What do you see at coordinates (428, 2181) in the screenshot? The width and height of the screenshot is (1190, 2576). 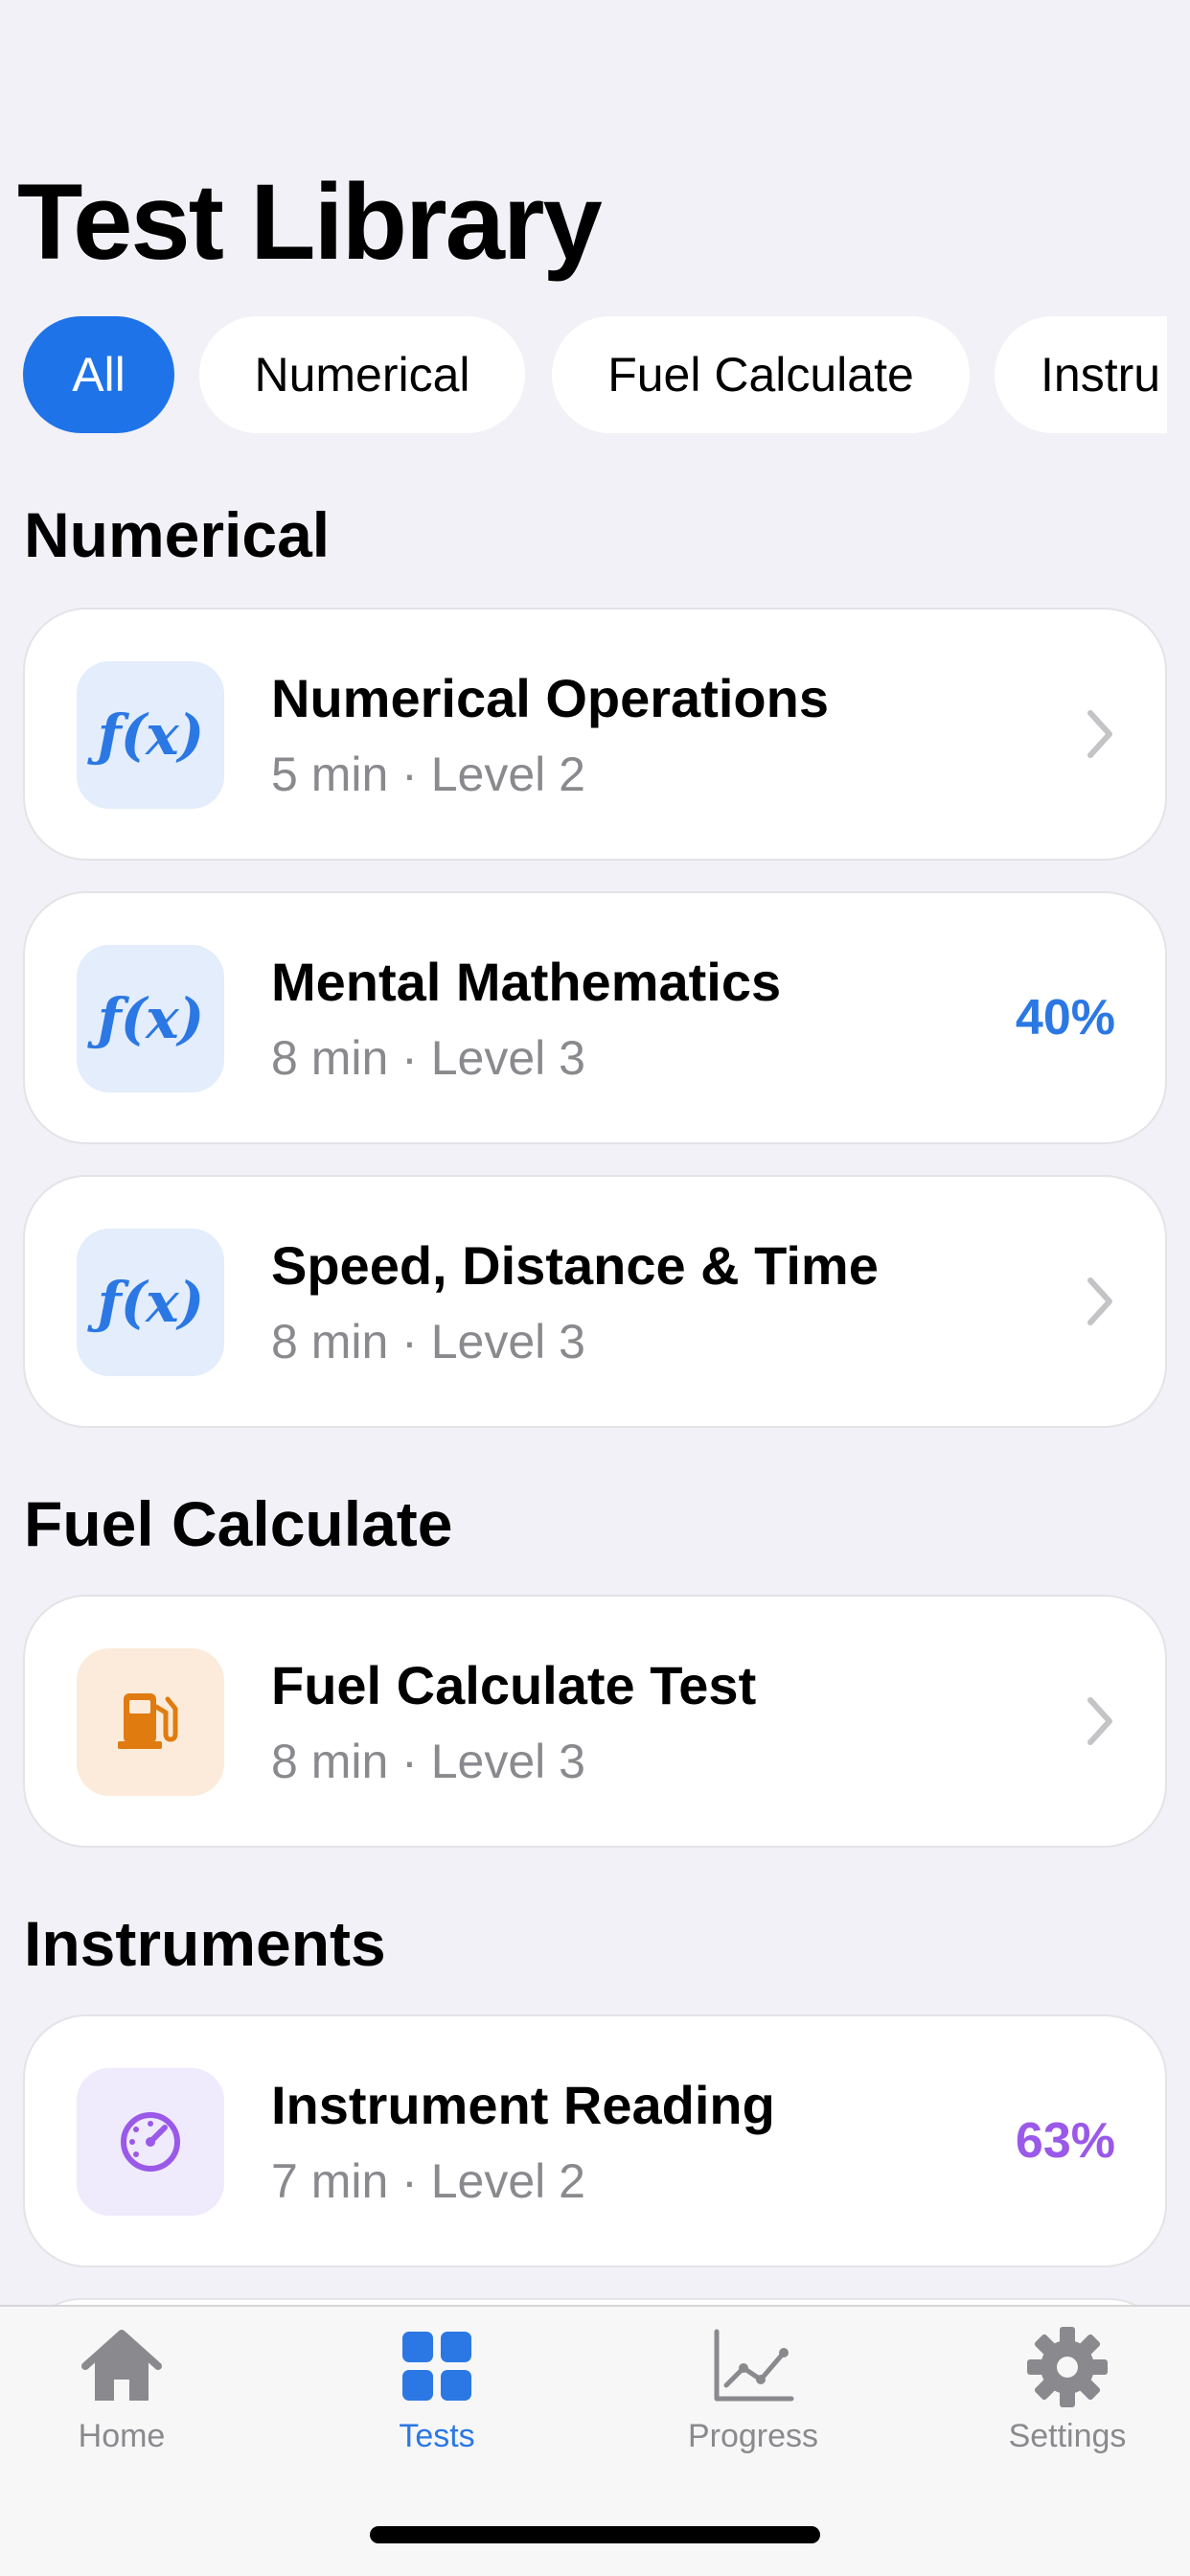 I see `test-meta: 7 min · Level 2` at bounding box center [428, 2181].